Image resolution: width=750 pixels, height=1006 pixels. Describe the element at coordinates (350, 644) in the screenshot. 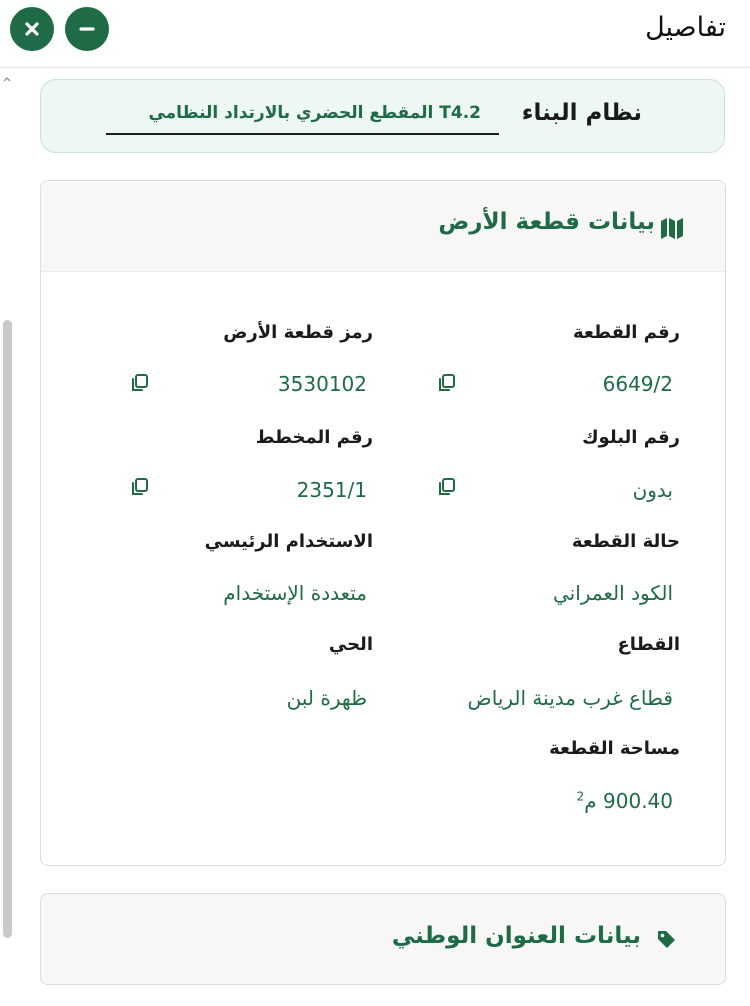

I see `district-label: الحي` at that location.